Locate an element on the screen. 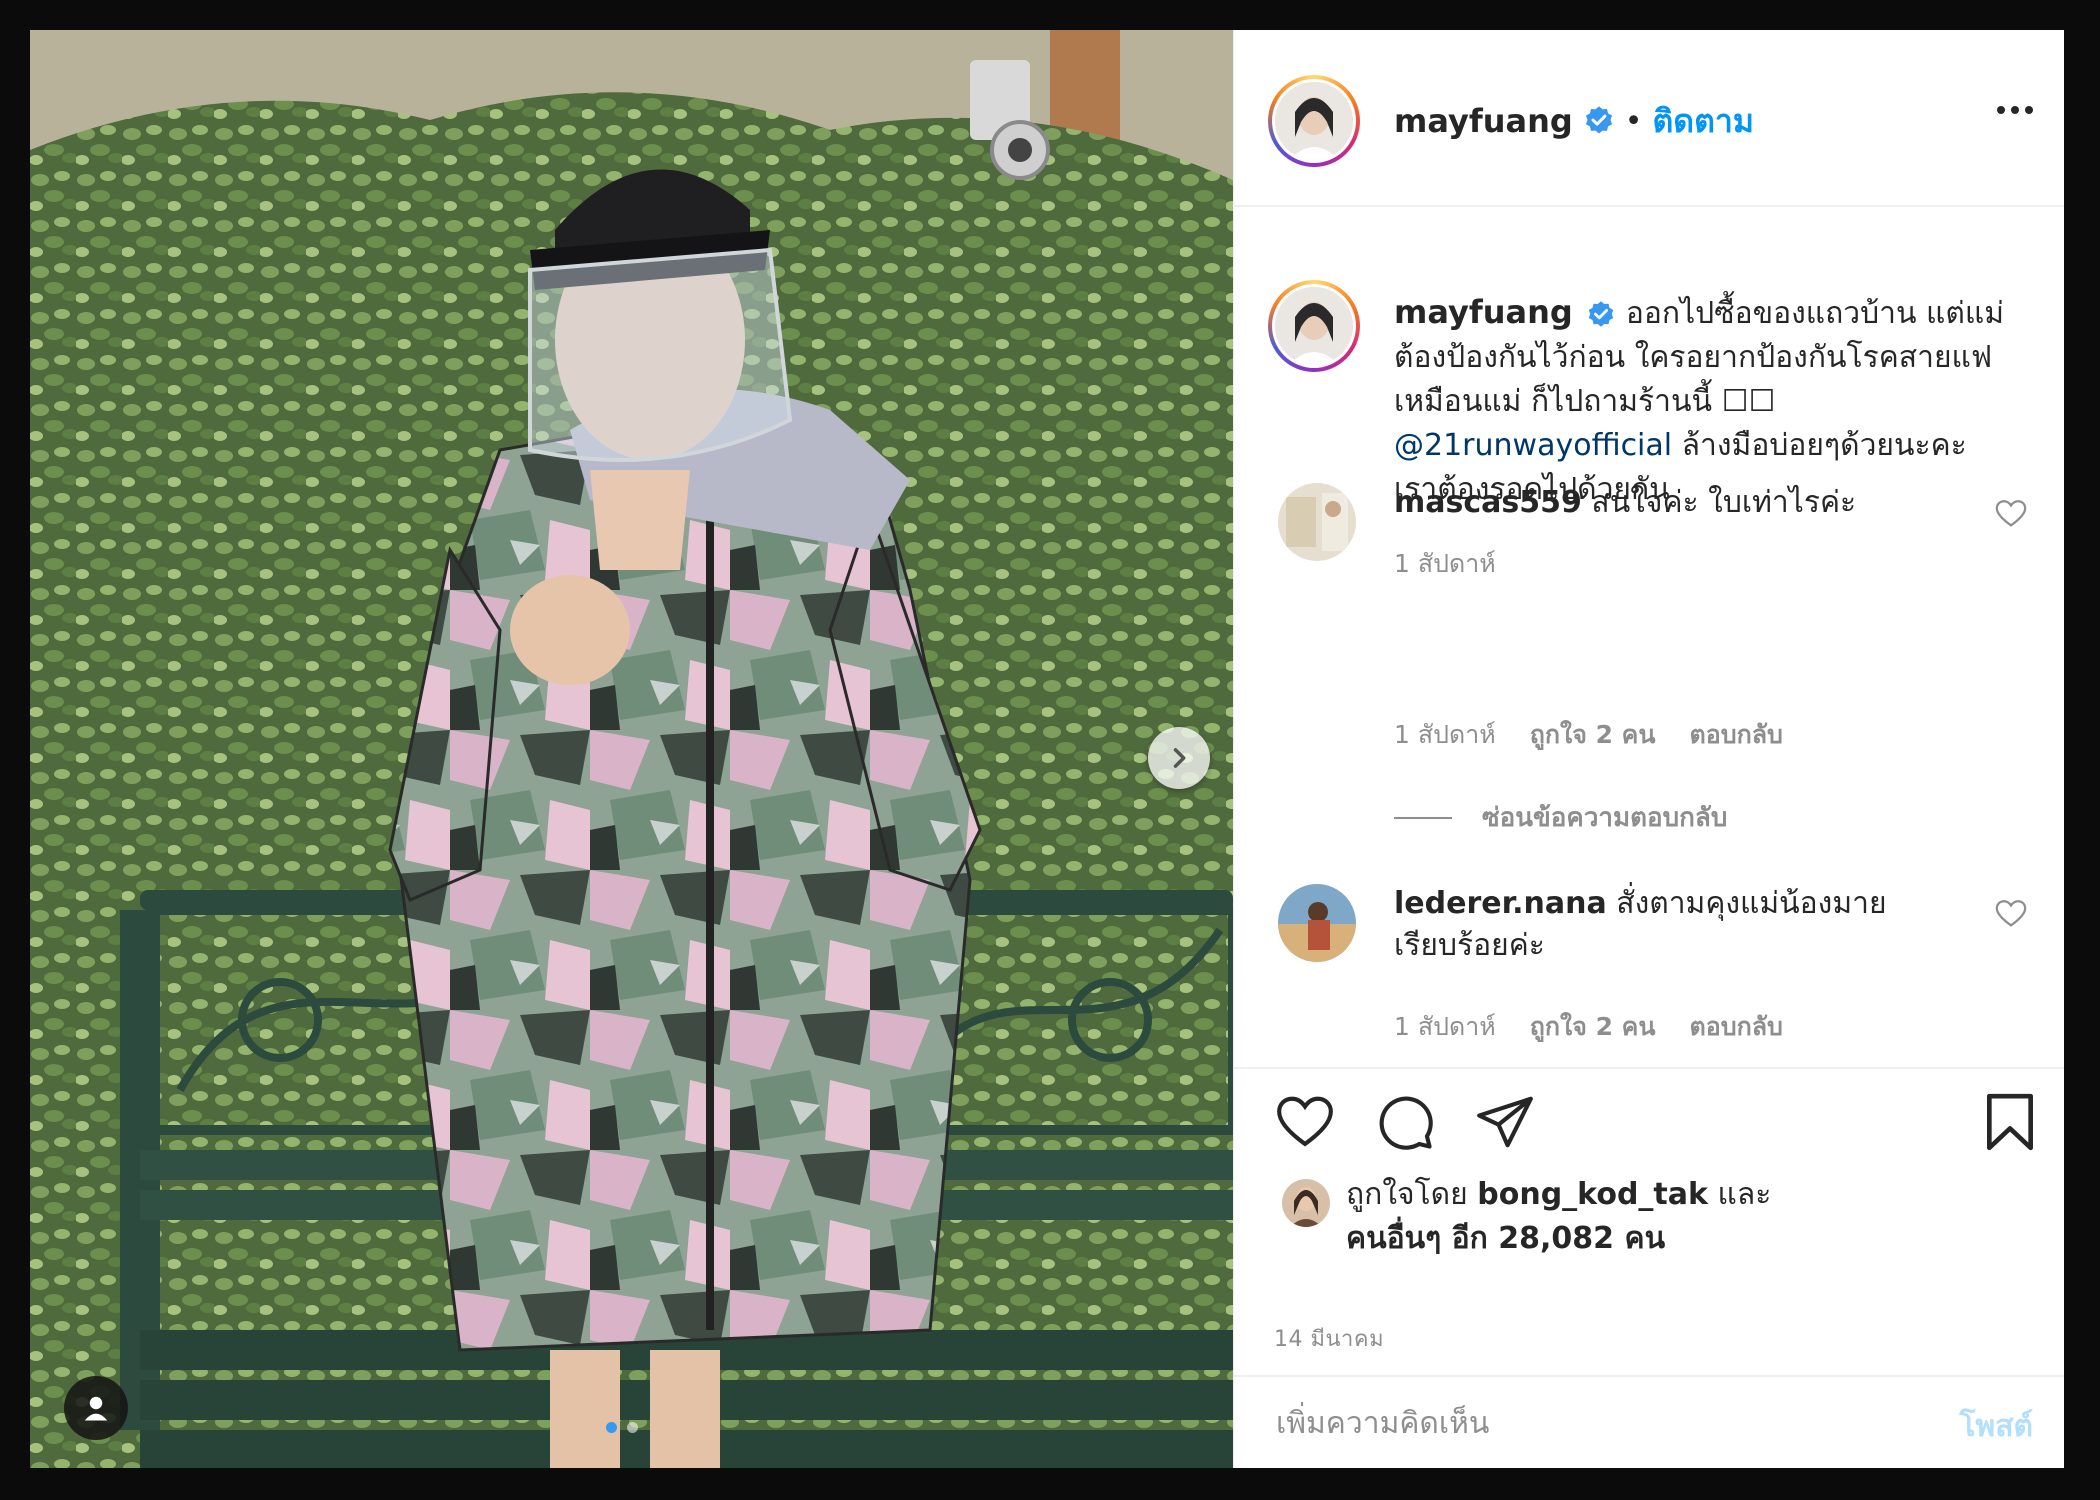 The height and width of the screenshot is (1500, 2100). carousel-dot is located at coordinates (632, 1427).